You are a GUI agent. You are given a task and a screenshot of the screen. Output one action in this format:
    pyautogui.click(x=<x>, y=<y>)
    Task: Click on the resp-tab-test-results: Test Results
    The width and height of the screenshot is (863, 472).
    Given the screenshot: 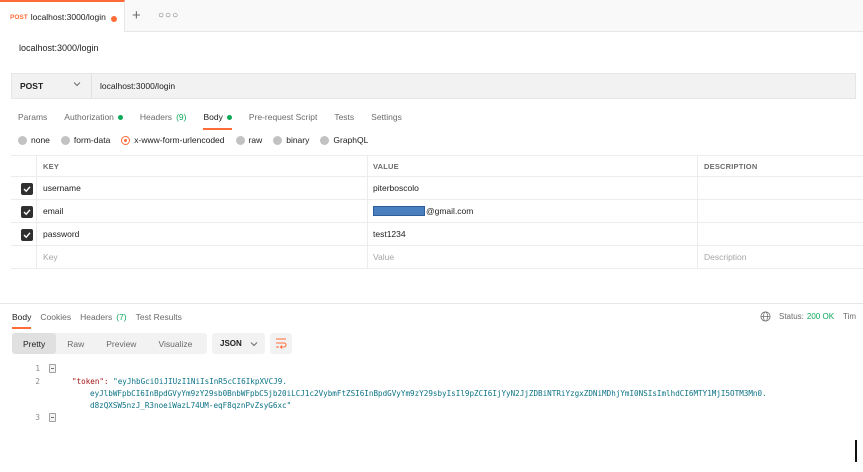 What is the action you would take?
    pyautogui.click(x=159, y=317)
    